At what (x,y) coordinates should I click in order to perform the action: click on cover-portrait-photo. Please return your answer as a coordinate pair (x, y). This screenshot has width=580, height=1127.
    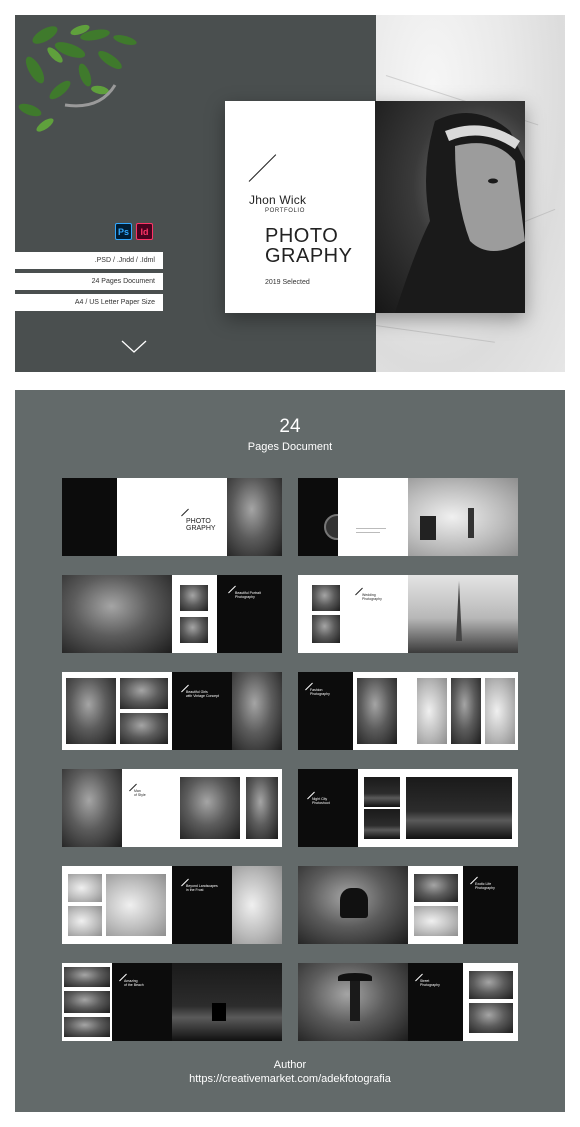
    Looking at the image, I should click on (450, 207).